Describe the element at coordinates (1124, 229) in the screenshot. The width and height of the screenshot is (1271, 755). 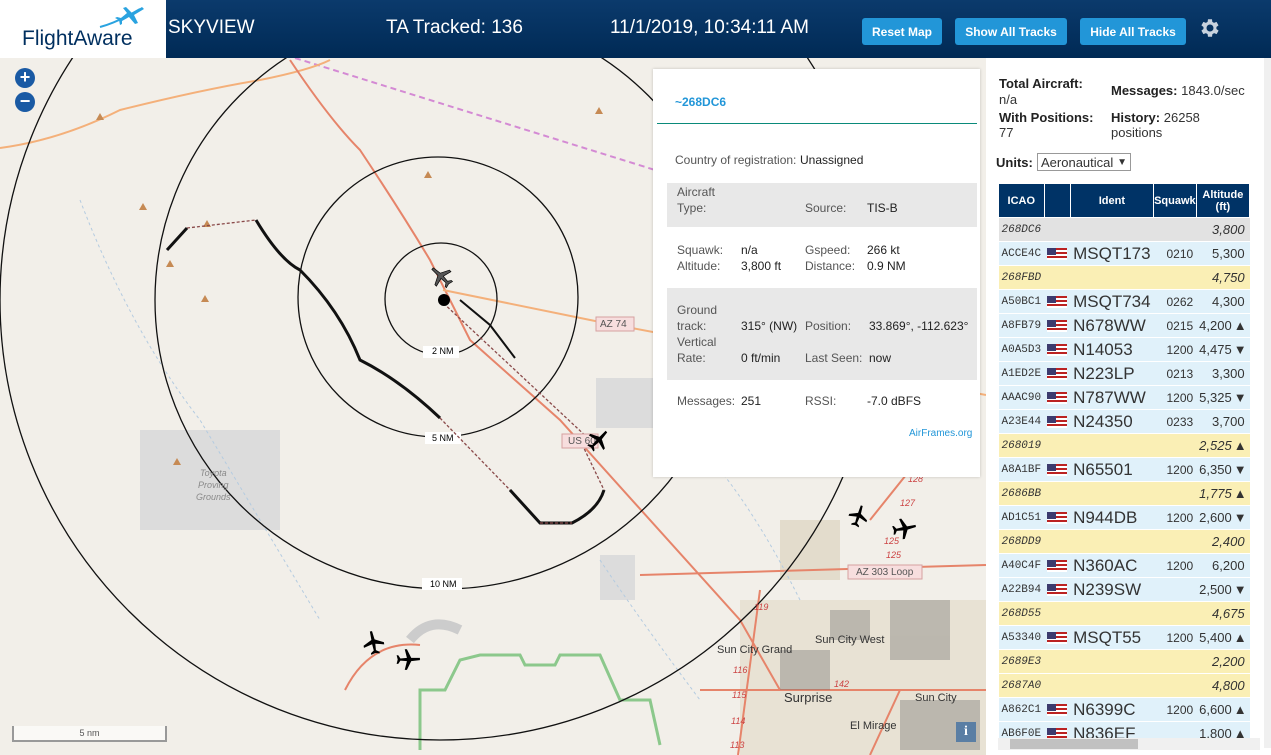
I see `table-row: 268DC6 3,800` at that location.